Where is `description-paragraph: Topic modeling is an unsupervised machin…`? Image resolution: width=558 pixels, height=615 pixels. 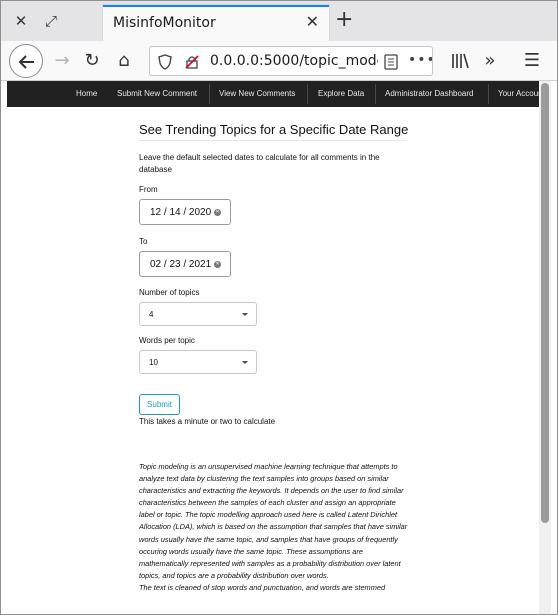
description-paragraph: Topic modeling is an unsupervised machin… is located at coordinates (273, 521).